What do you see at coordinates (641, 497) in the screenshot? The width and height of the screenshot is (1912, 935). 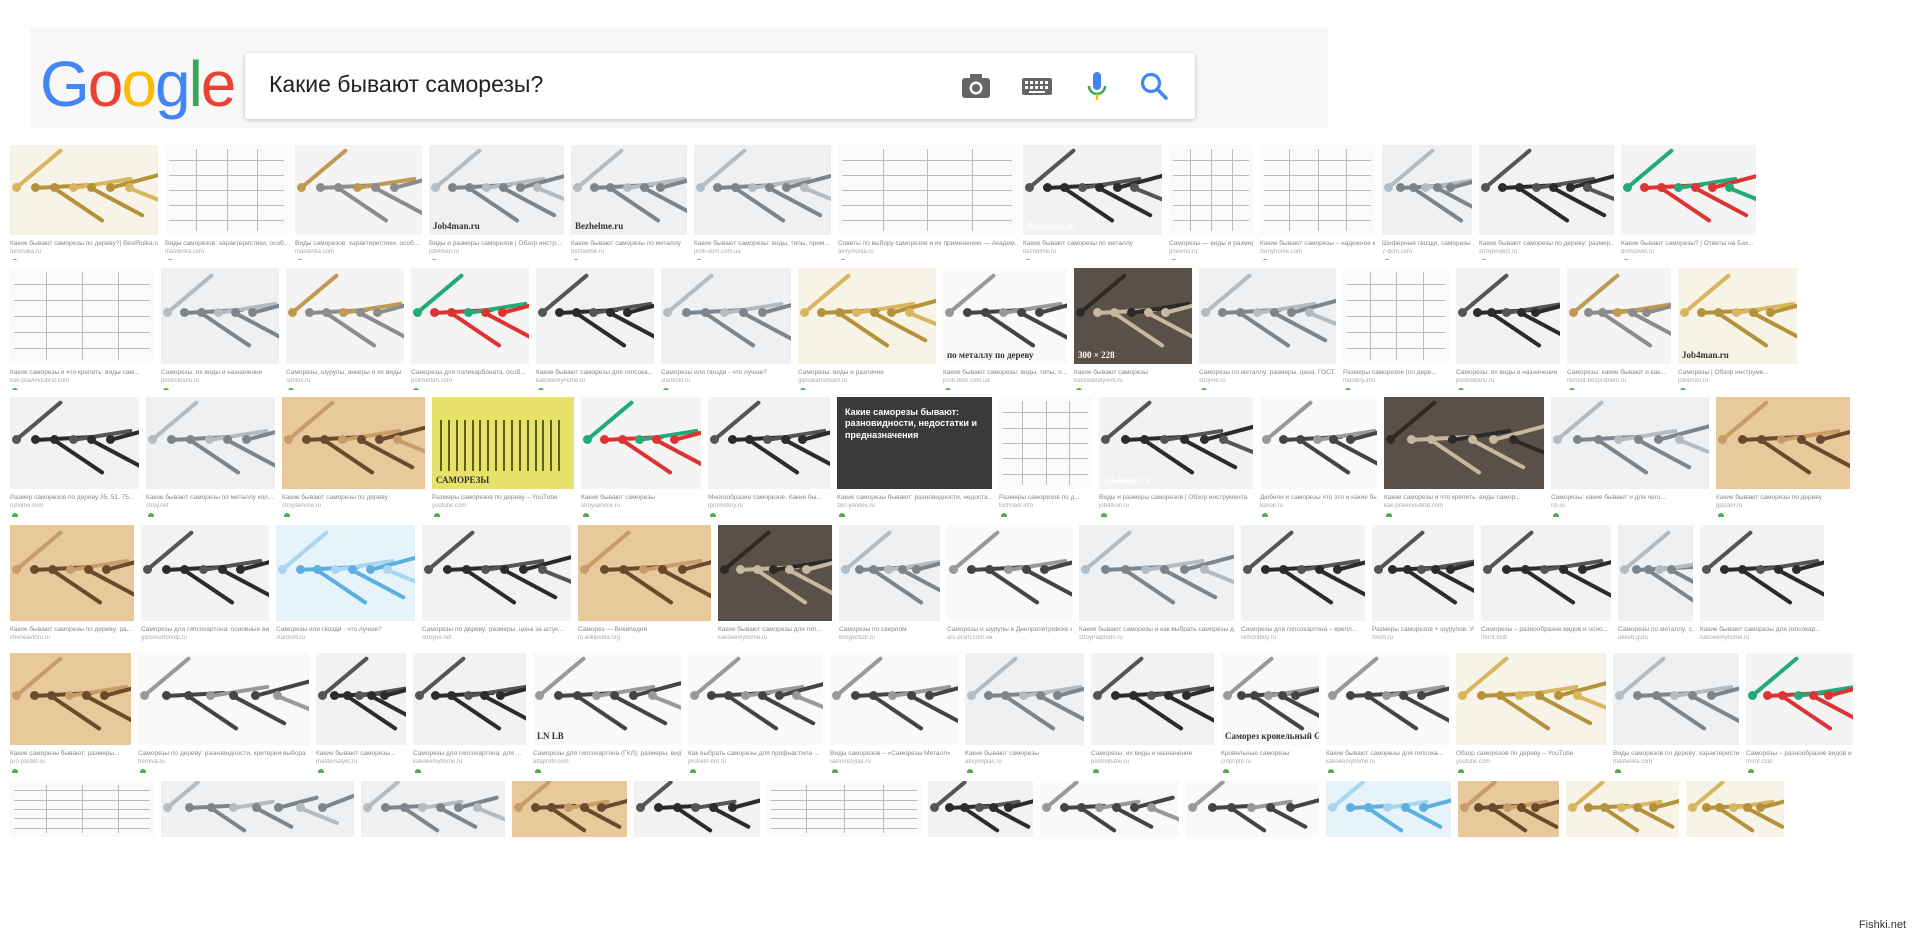 I see `image-caption: Какие бывают саморезы` at bounding box center [641, 497].